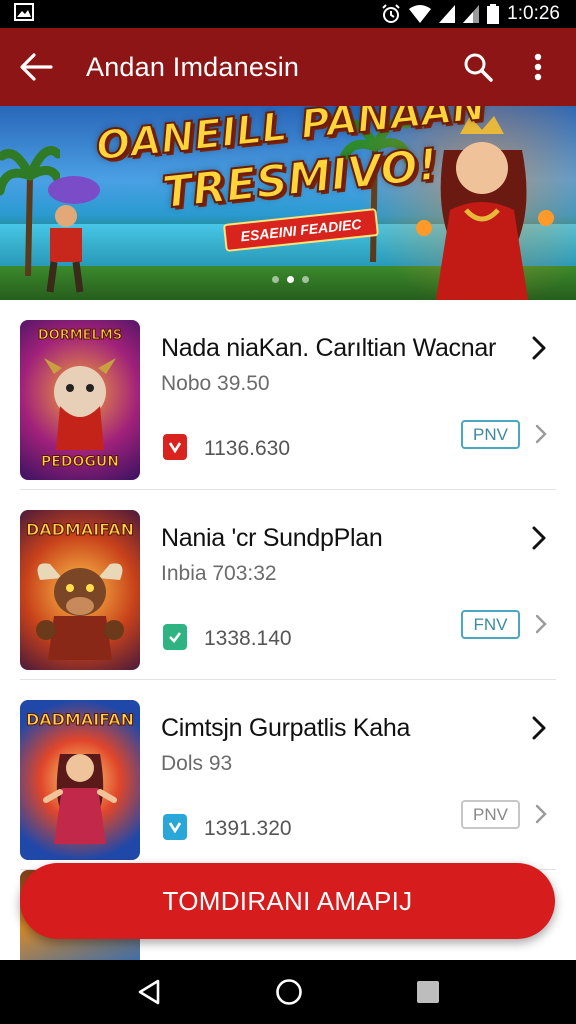  I want to click on search-button, so click(478, 67).